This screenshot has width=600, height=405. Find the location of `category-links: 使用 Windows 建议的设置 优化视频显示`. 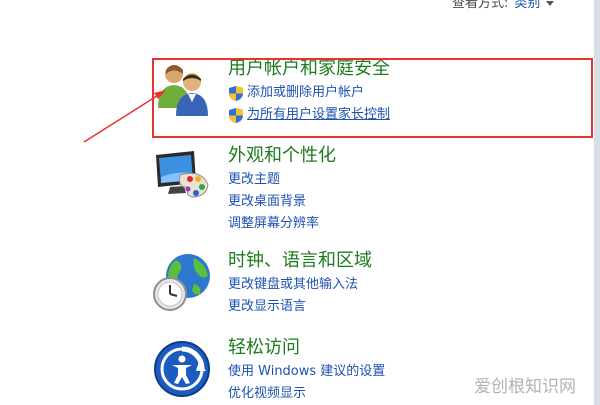

category-links: 使用 Windows 建议的设置 优化视频显示 is located at coordinates (306, 383).